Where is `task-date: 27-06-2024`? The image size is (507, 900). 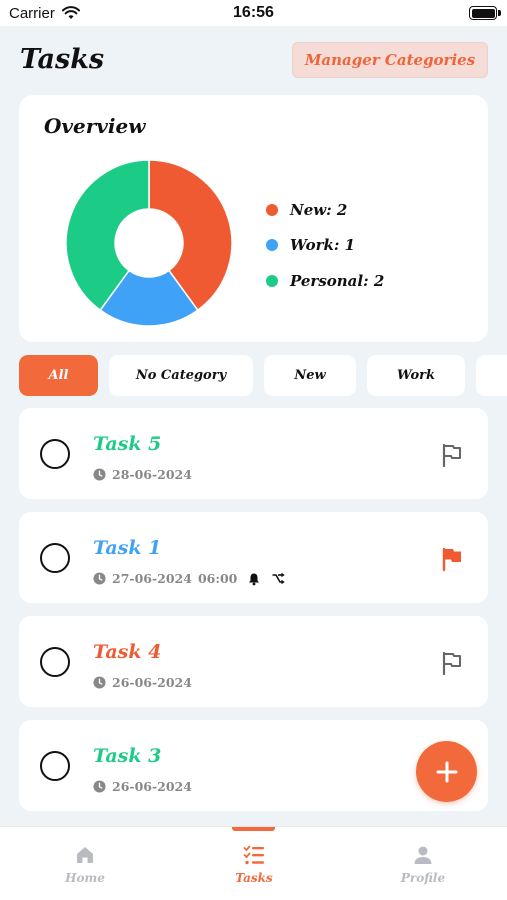 task-date: 27-06-2024 is located at coordinates (152, 578).